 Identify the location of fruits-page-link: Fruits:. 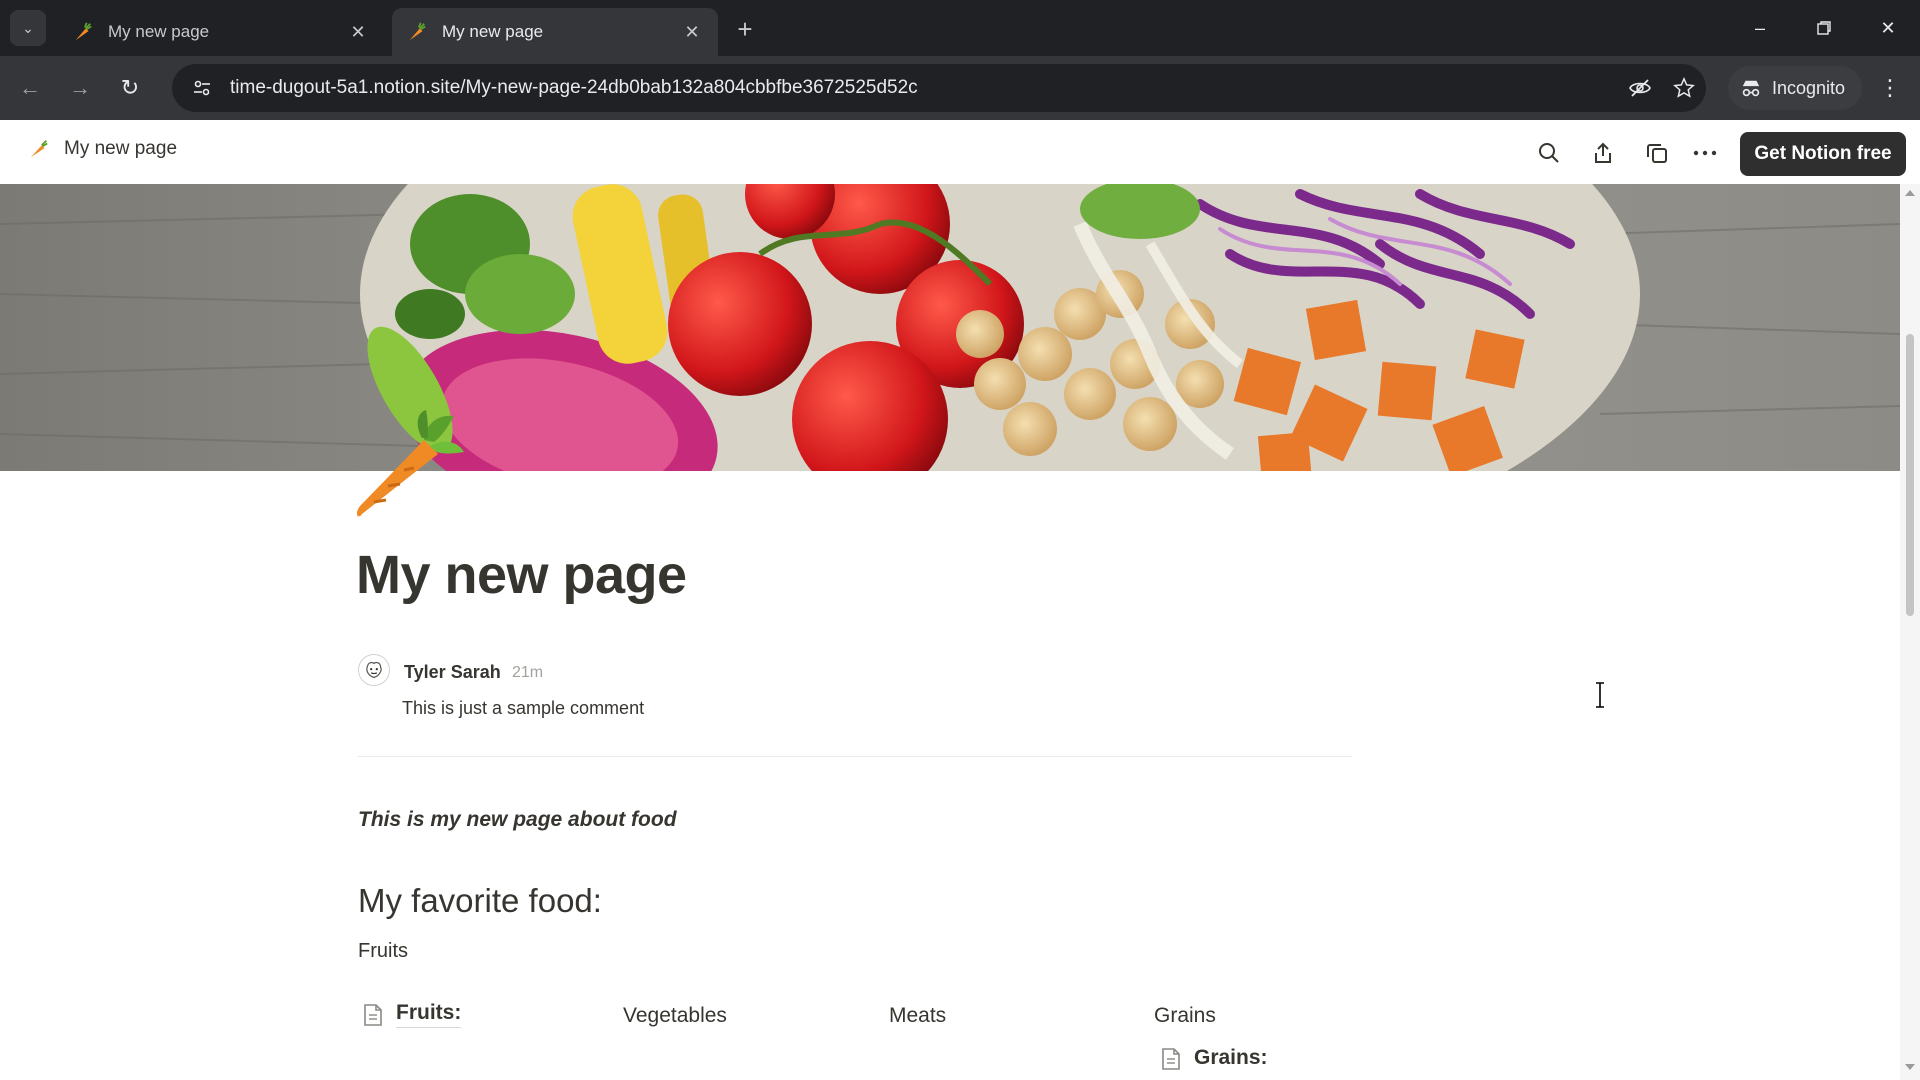
(412, 1014).